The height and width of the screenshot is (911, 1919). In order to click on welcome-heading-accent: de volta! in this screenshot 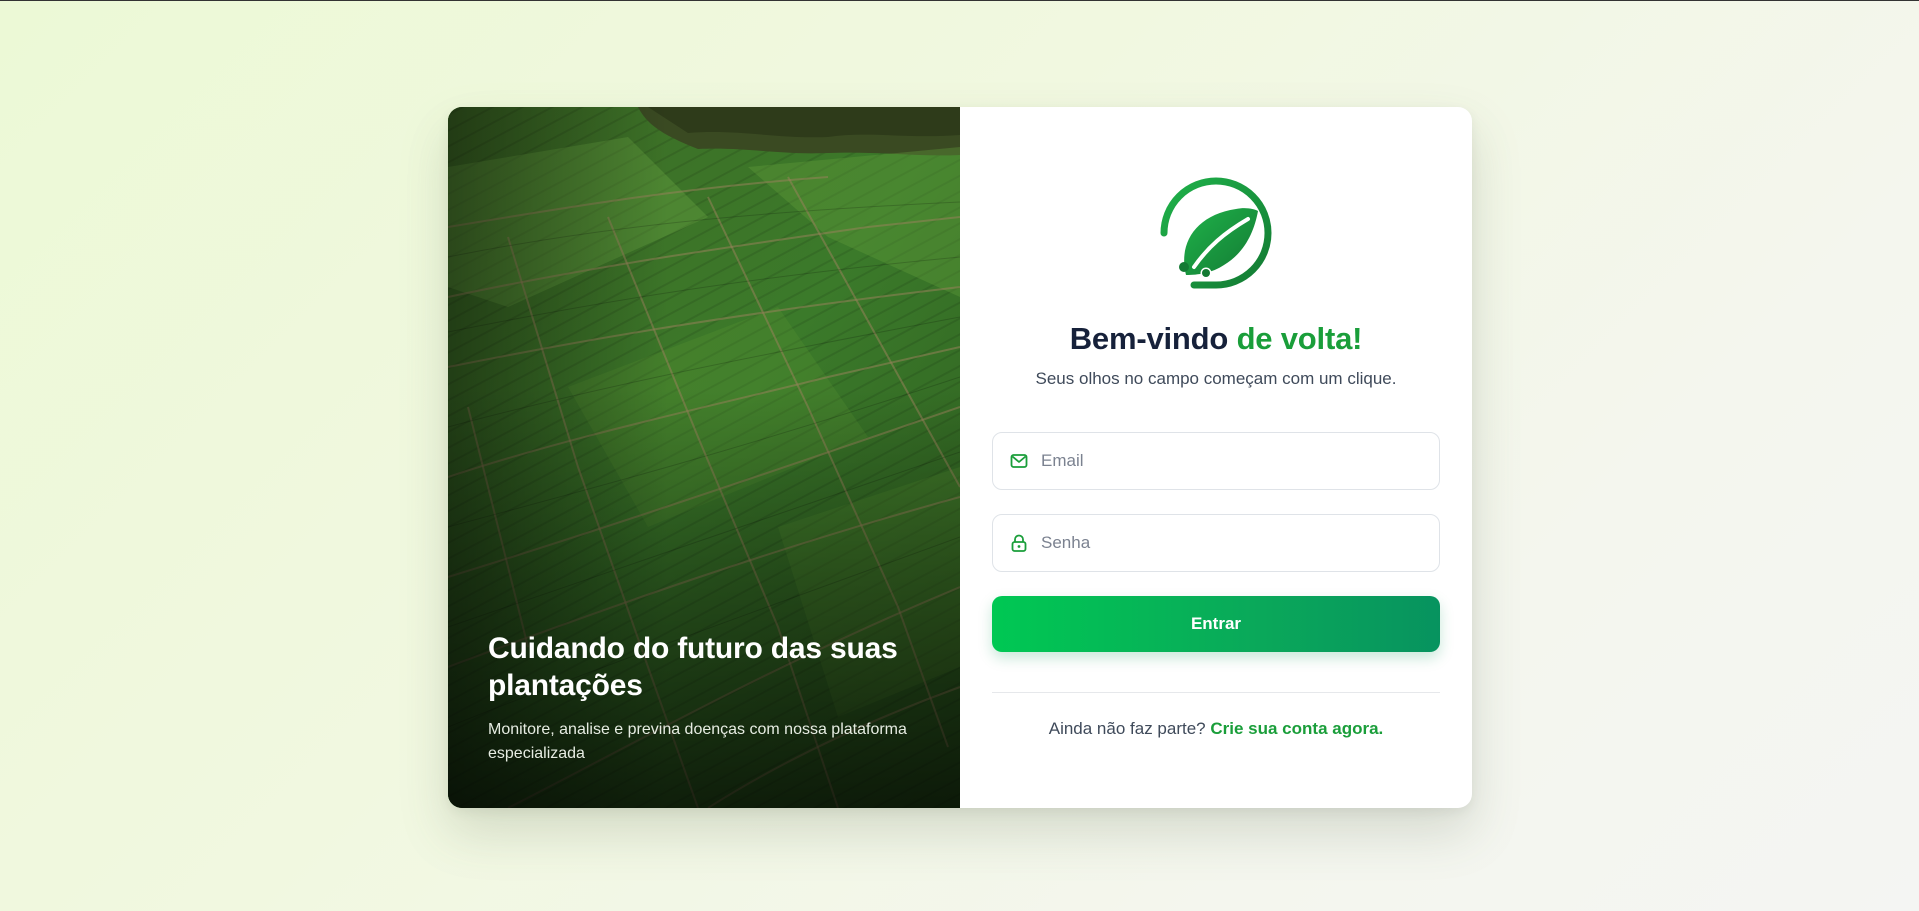, I will do `click(1299, 338)`.